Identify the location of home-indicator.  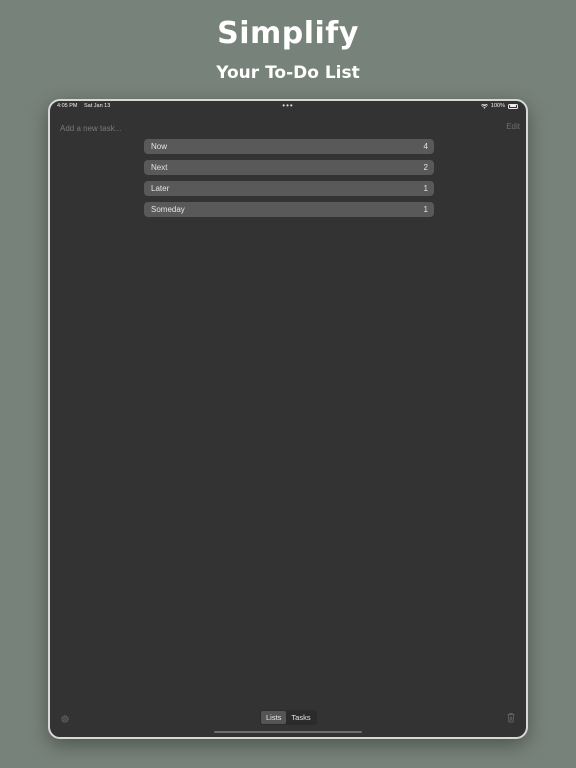
(288, 732).